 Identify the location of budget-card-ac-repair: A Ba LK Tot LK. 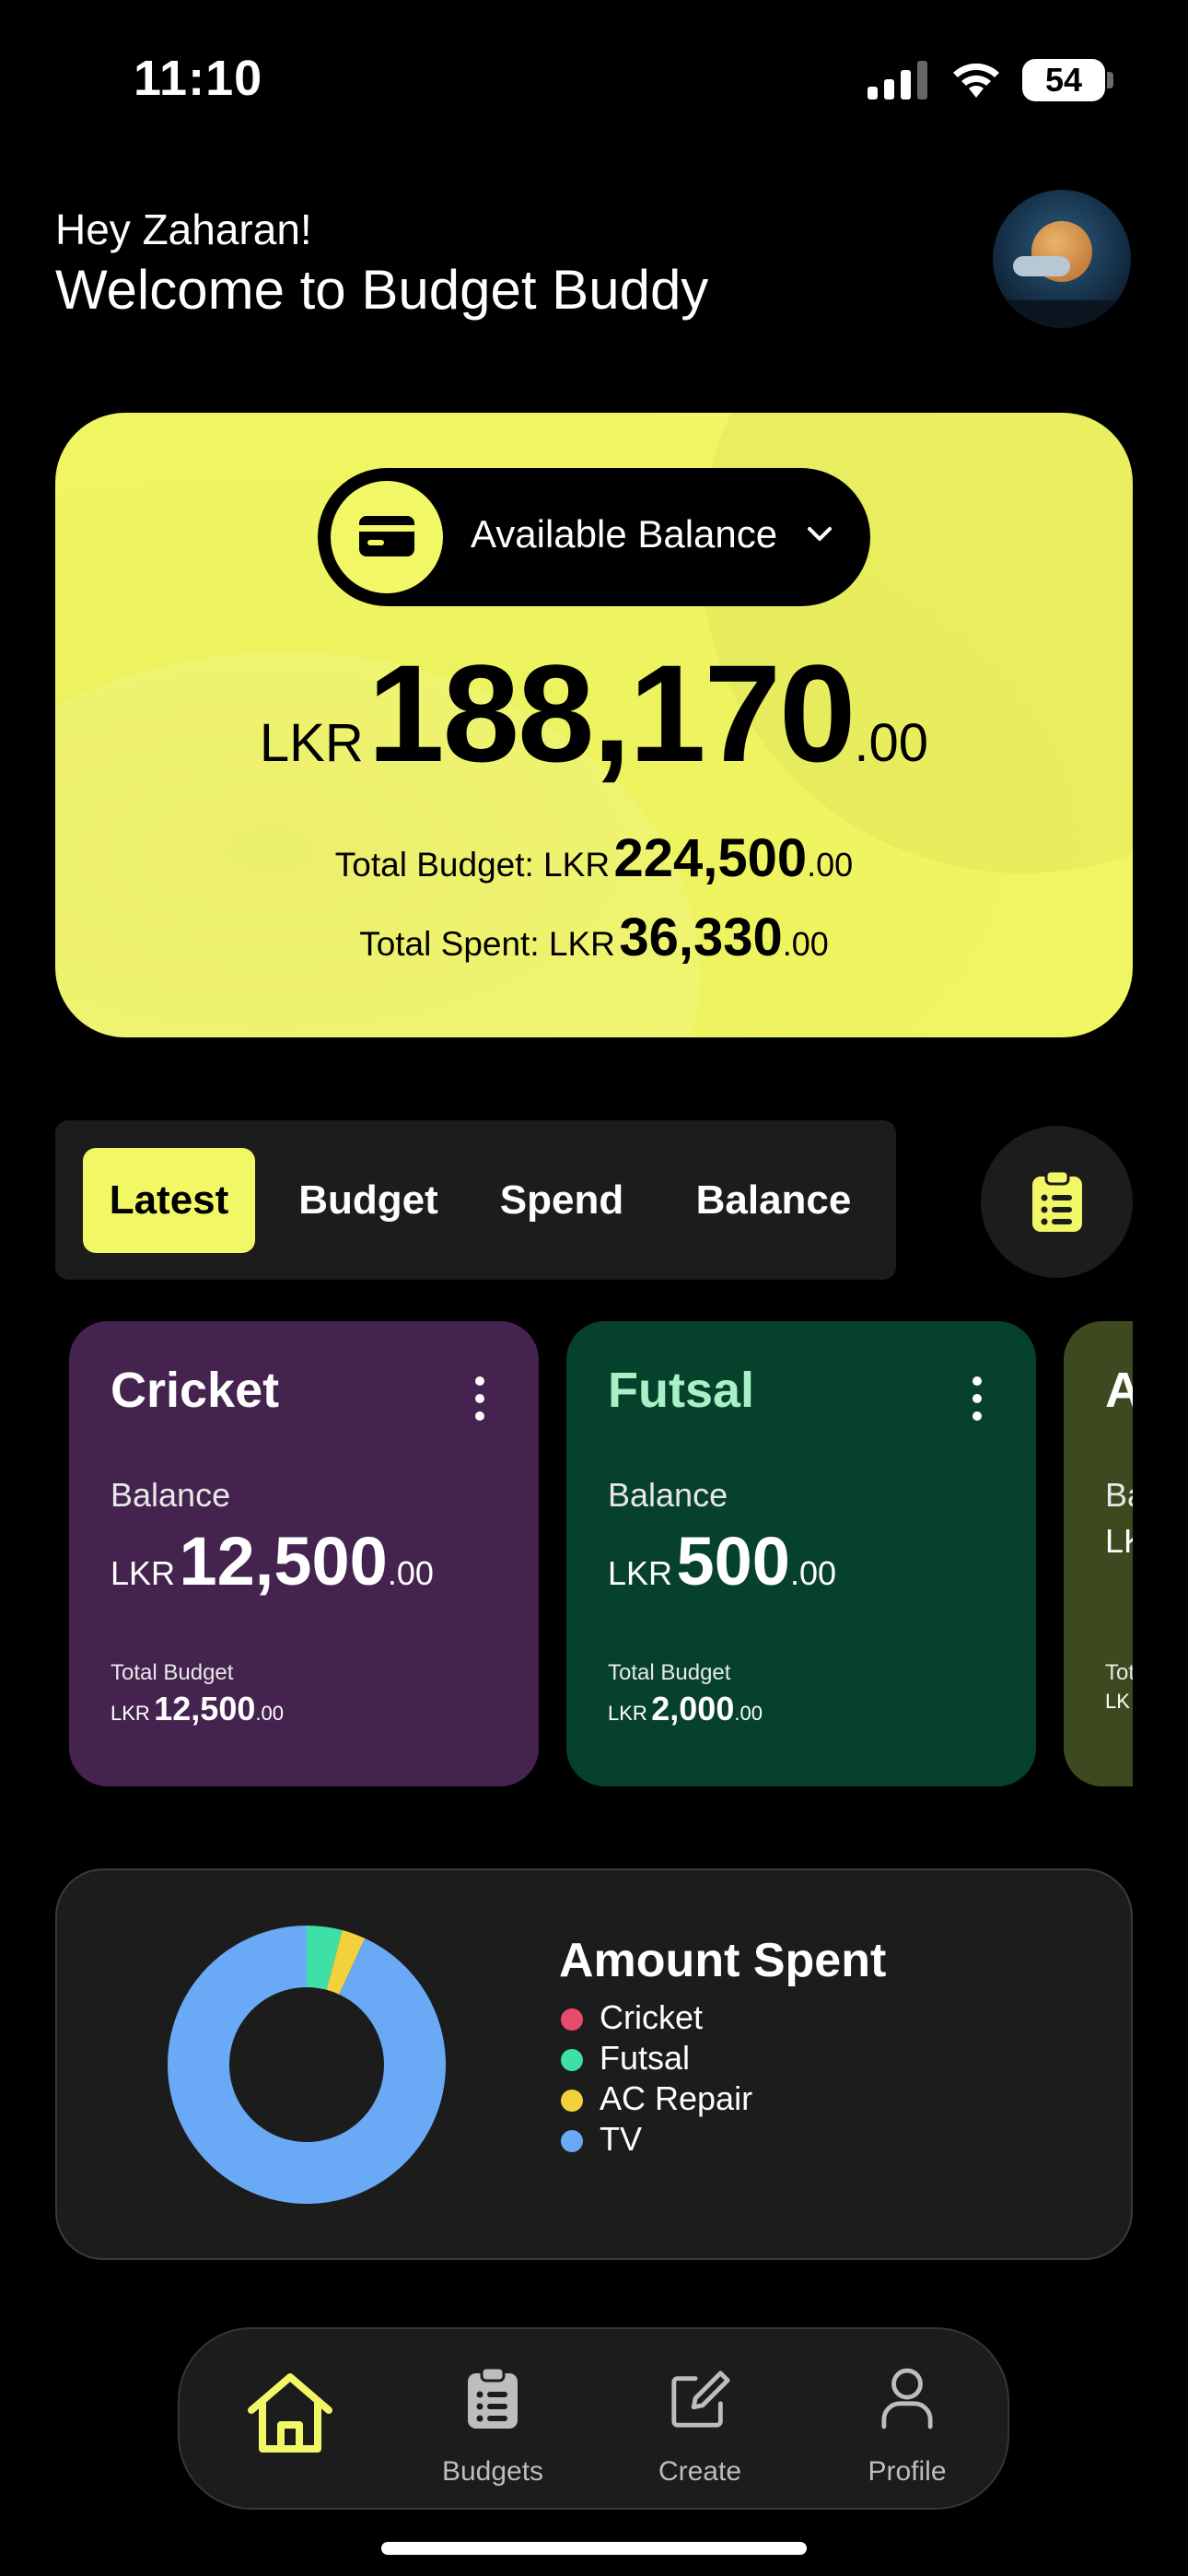
(1098, 1553).